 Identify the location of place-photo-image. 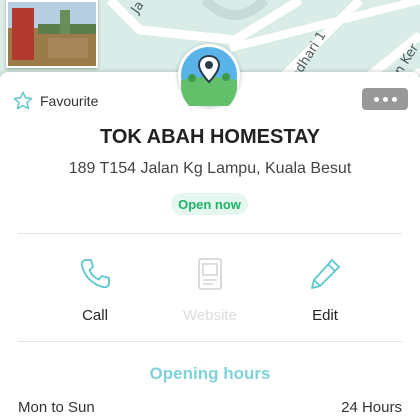
(52, 34).